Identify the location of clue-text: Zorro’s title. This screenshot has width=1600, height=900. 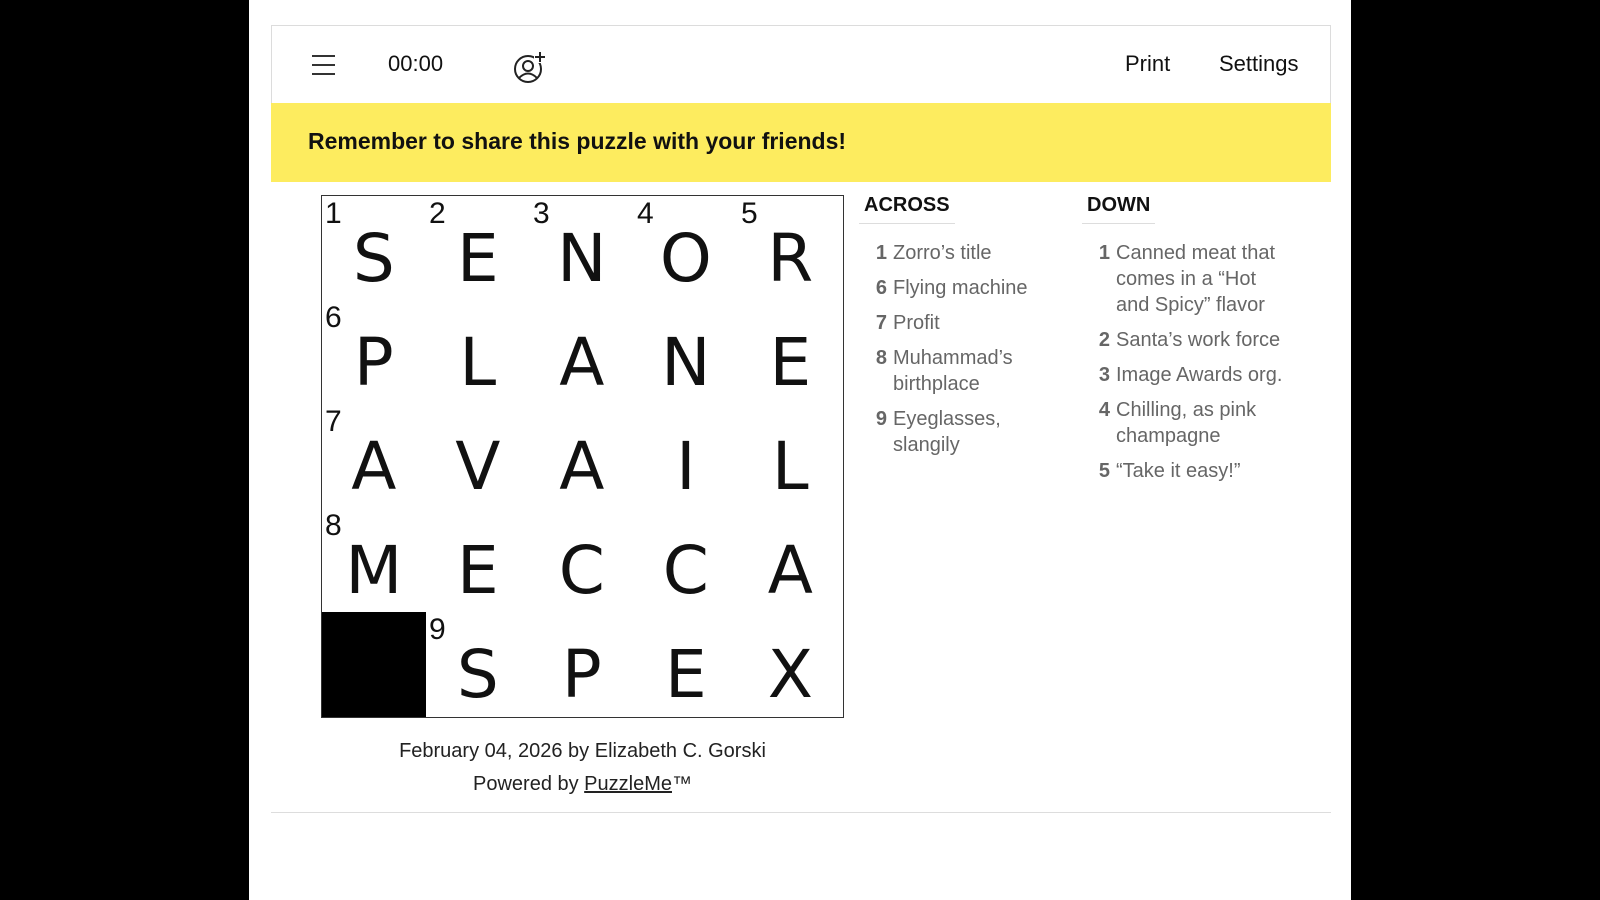
(942, 253).